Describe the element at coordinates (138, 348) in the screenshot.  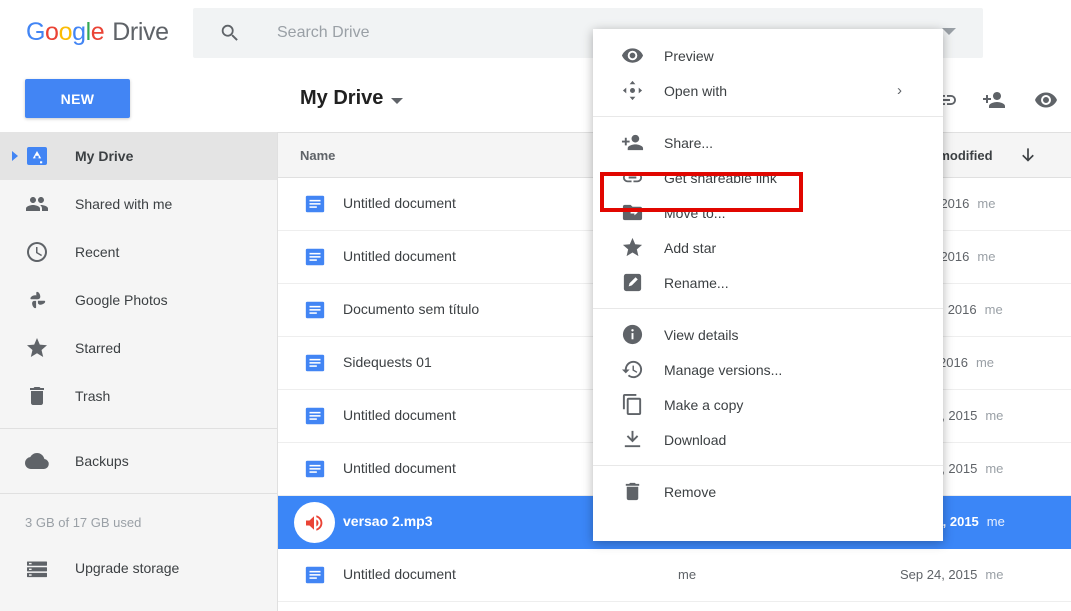
I see `sidebar-item-starred: Starred` at that location.